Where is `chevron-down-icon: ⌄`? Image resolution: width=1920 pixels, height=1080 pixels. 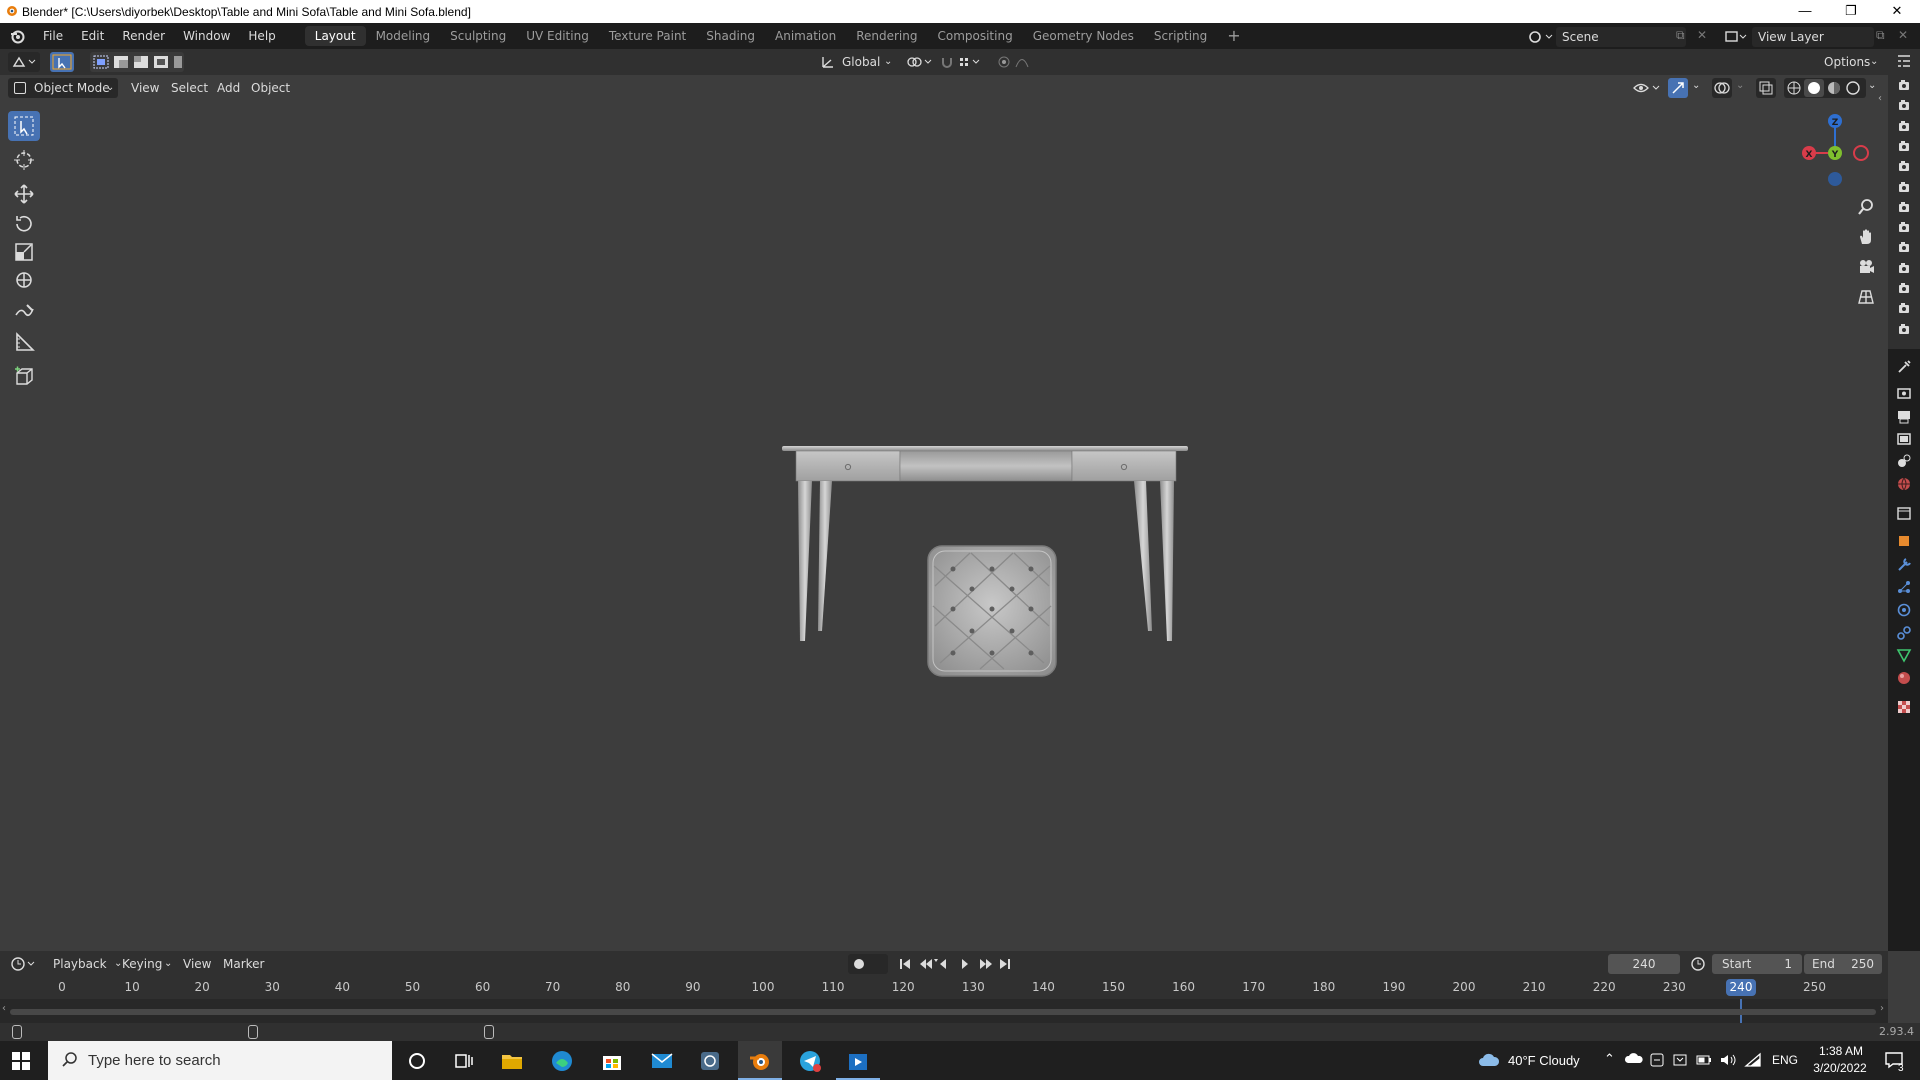 chevron-down-icon: ⌄ is located at coordinates (1872, 85).